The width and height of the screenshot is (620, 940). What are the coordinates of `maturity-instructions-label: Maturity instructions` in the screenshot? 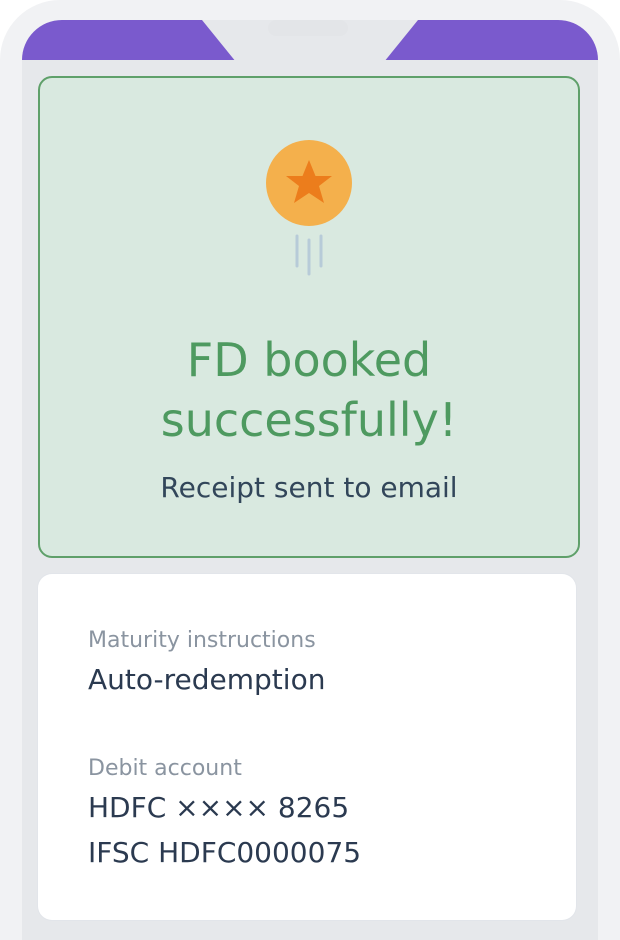 It's located at (202, 640).